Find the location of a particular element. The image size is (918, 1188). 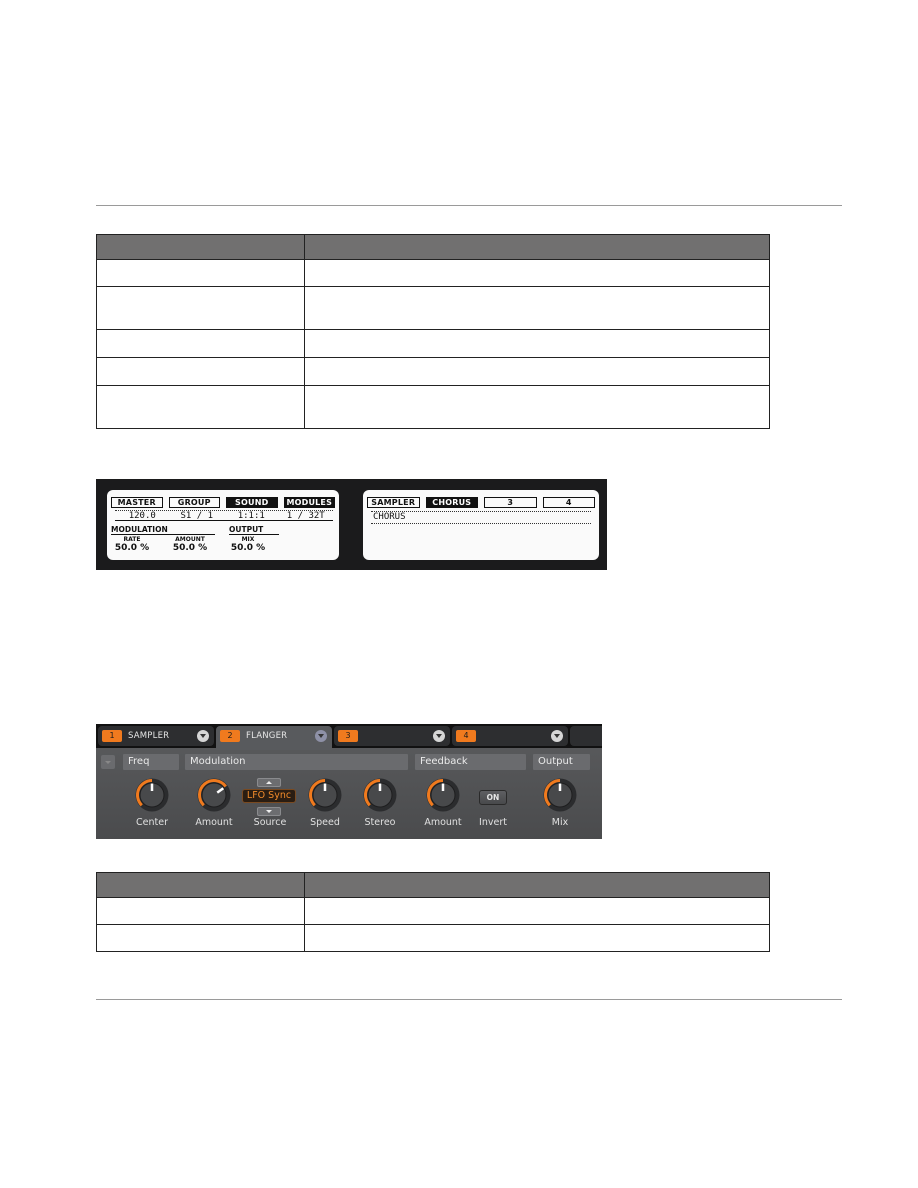

display-tab-sound: SOUND is located at coordinates (252, 502).